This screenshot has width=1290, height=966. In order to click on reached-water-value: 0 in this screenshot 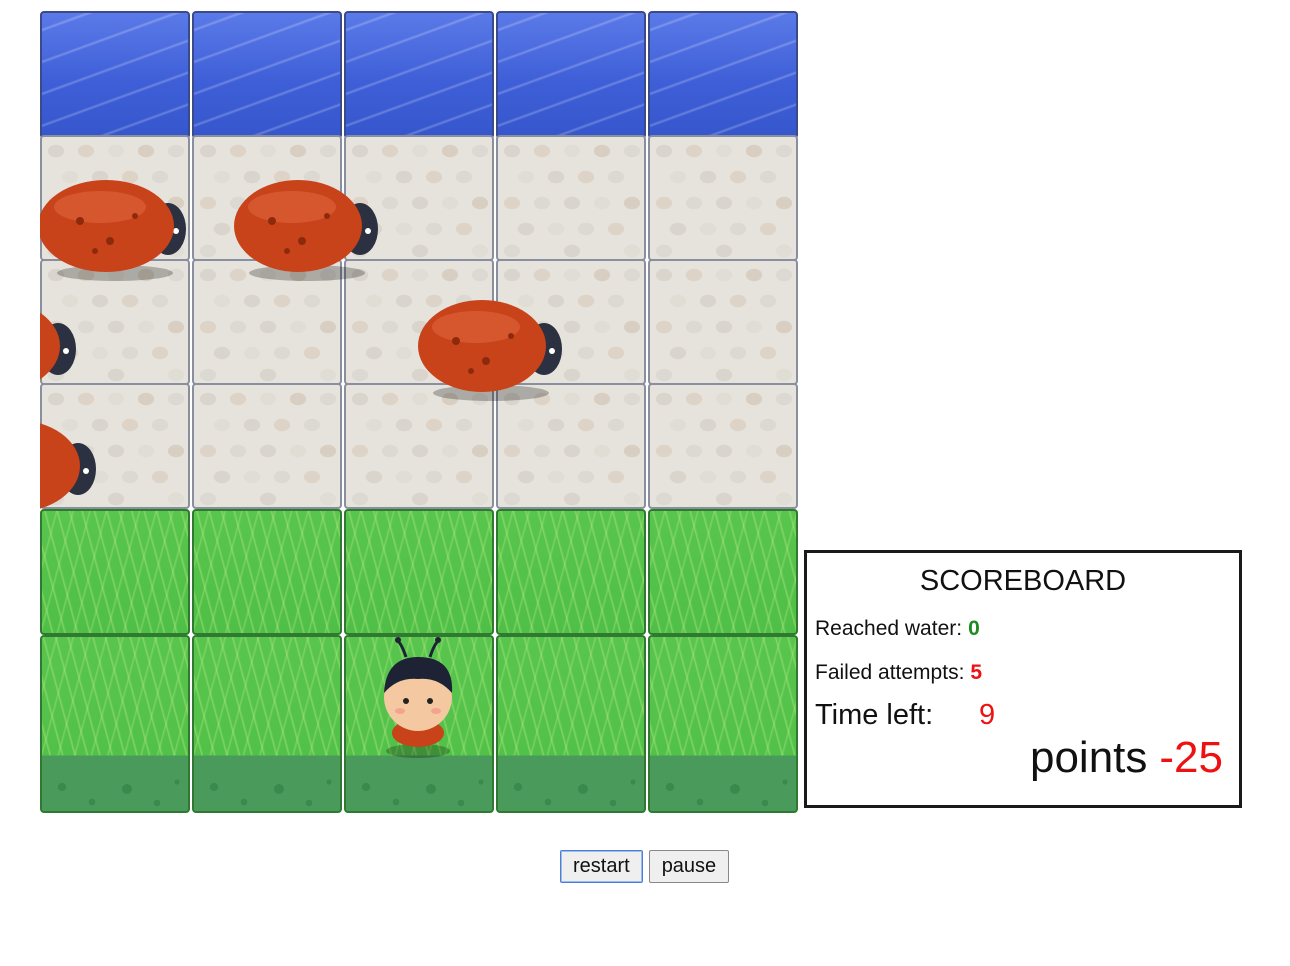, I will do `click(974, 628)`.